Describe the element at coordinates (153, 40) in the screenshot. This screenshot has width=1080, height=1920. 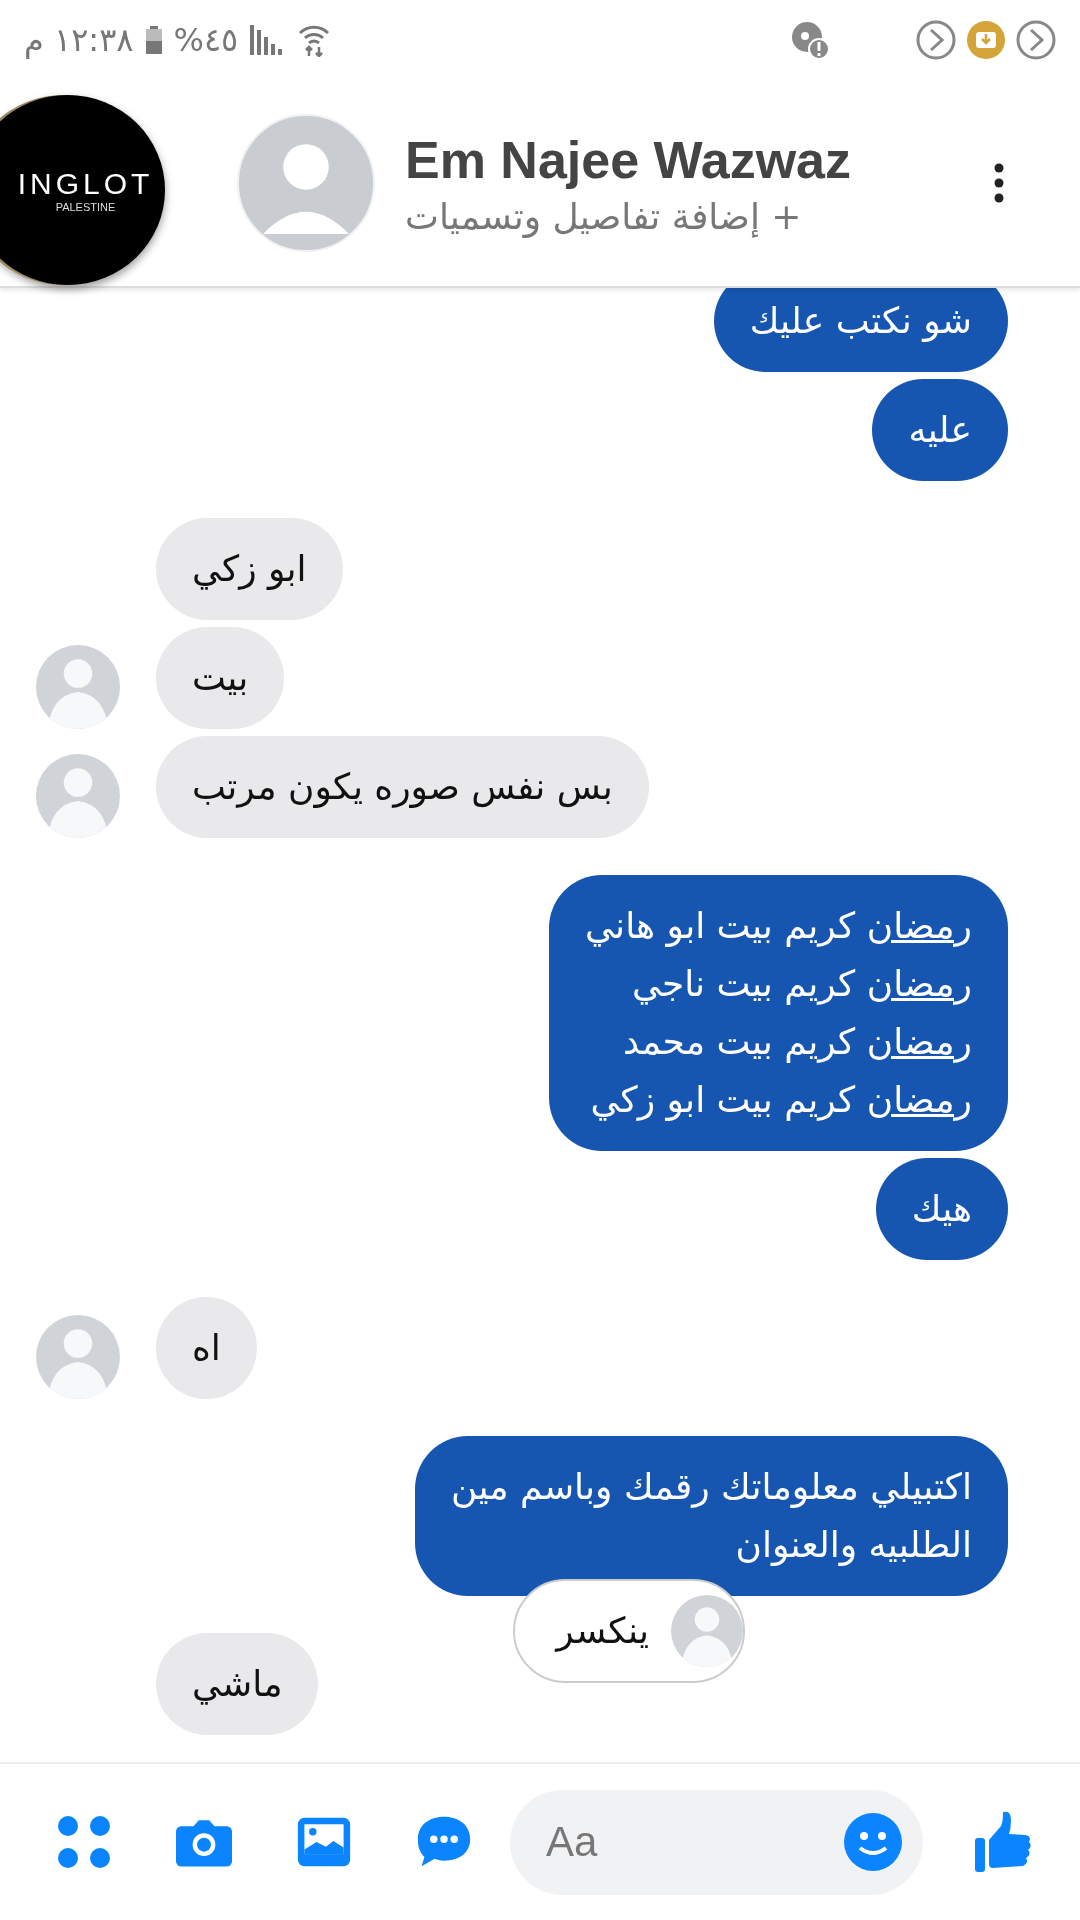
I see `battery-icon` at that location.